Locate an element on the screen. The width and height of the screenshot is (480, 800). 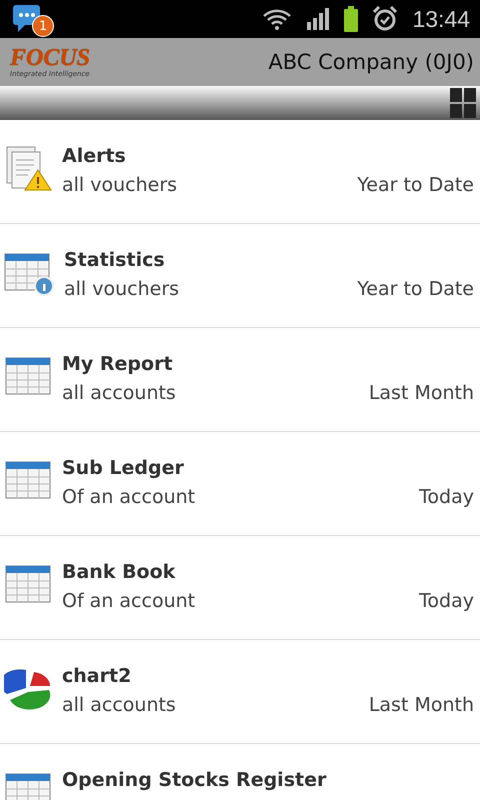
document-warning-icon is located at coordinates (28, 168).